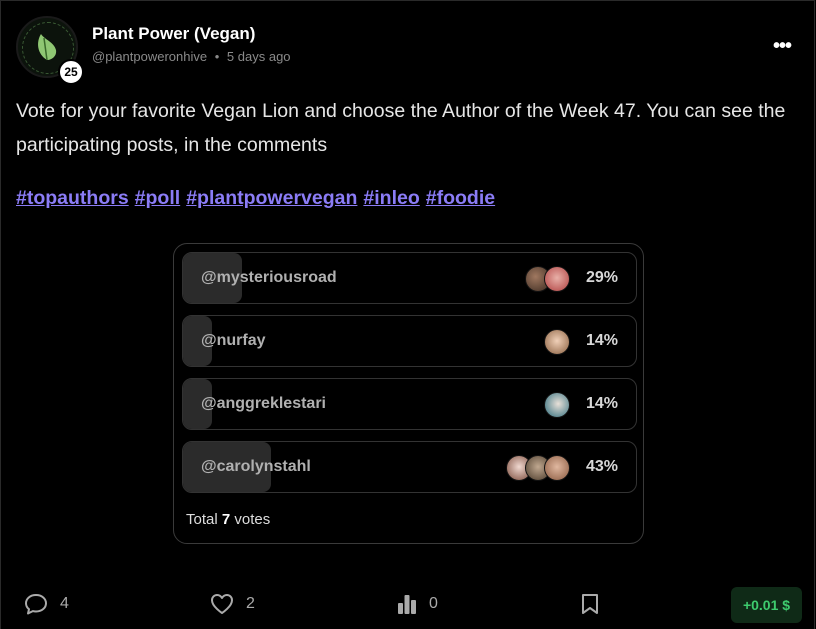  I want to click on hashtag-link: #plantpowervegan, so click(271, 198).